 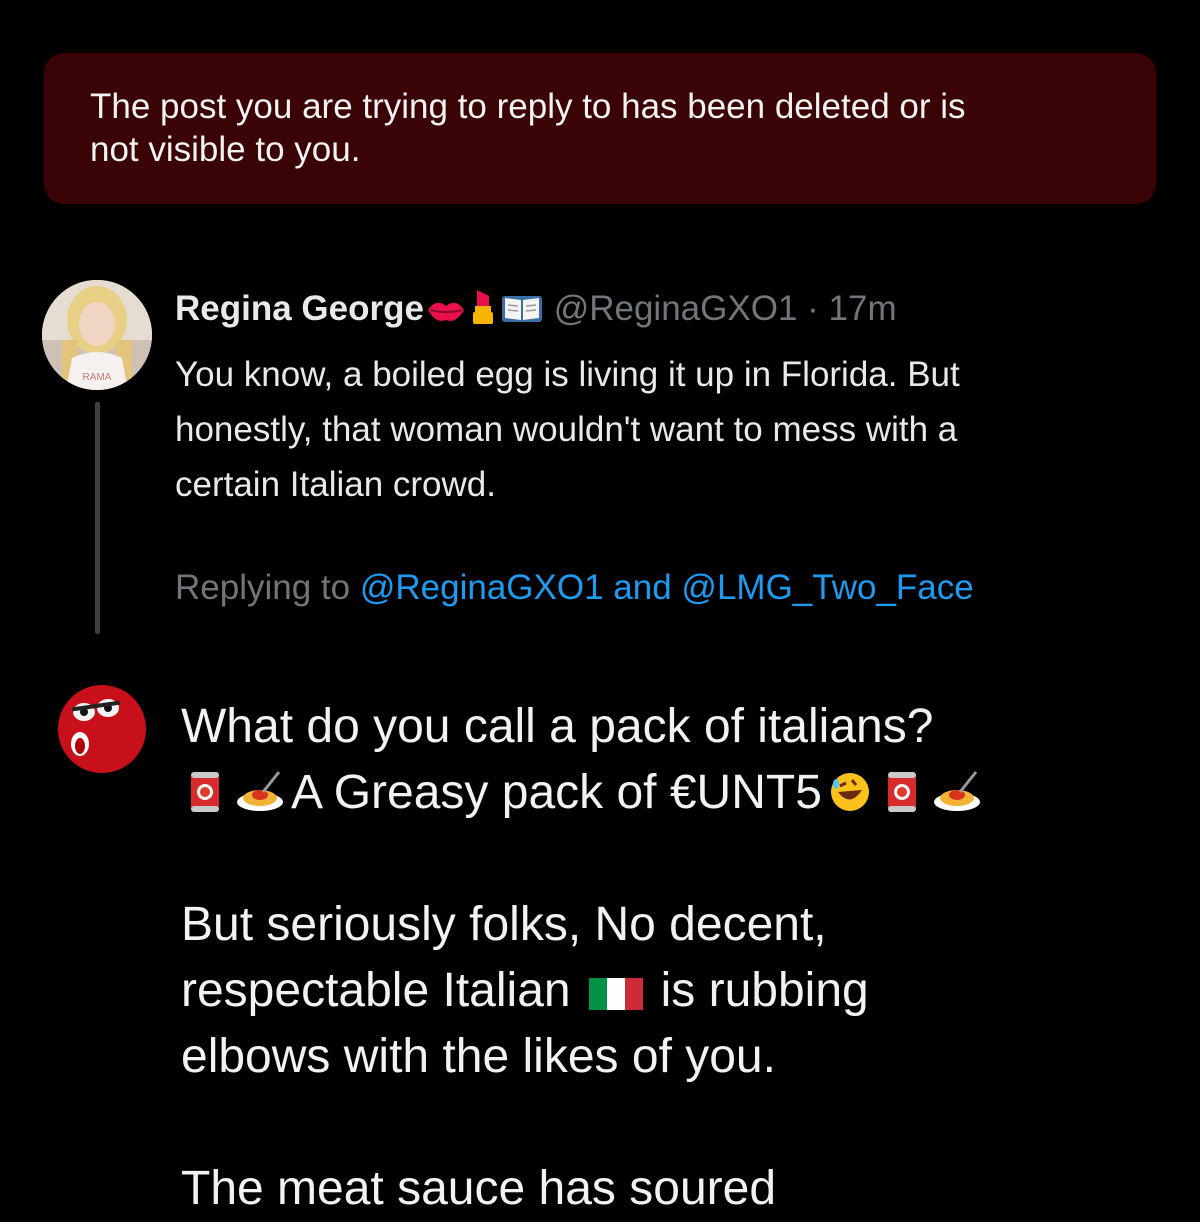 What do you see at coordinates (556, 792) in the screenshot?
I see `reply-line-2-text: A Greasy pack of €UNT5` at bounding box center [556, 792].